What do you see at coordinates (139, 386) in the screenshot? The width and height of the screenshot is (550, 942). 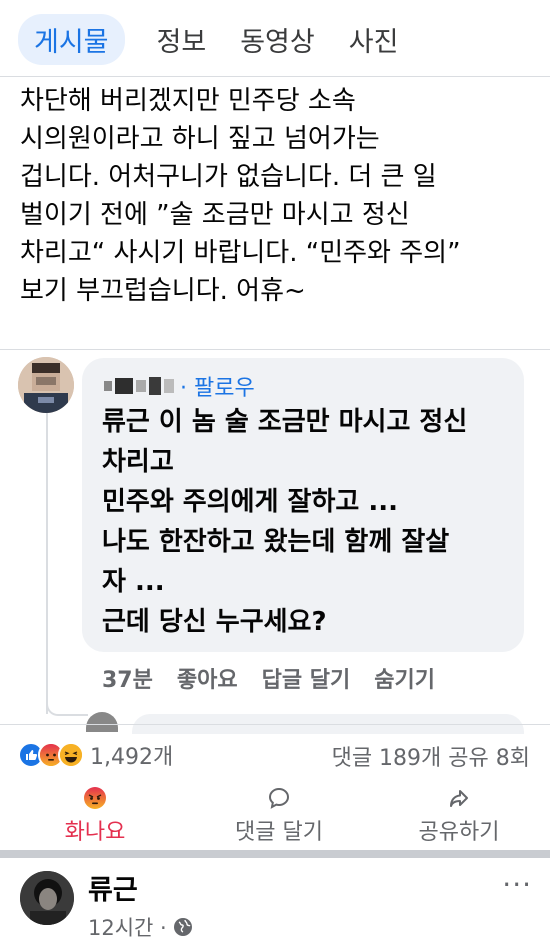 I see `blurred-author-name` at bounding box center [139, 386].